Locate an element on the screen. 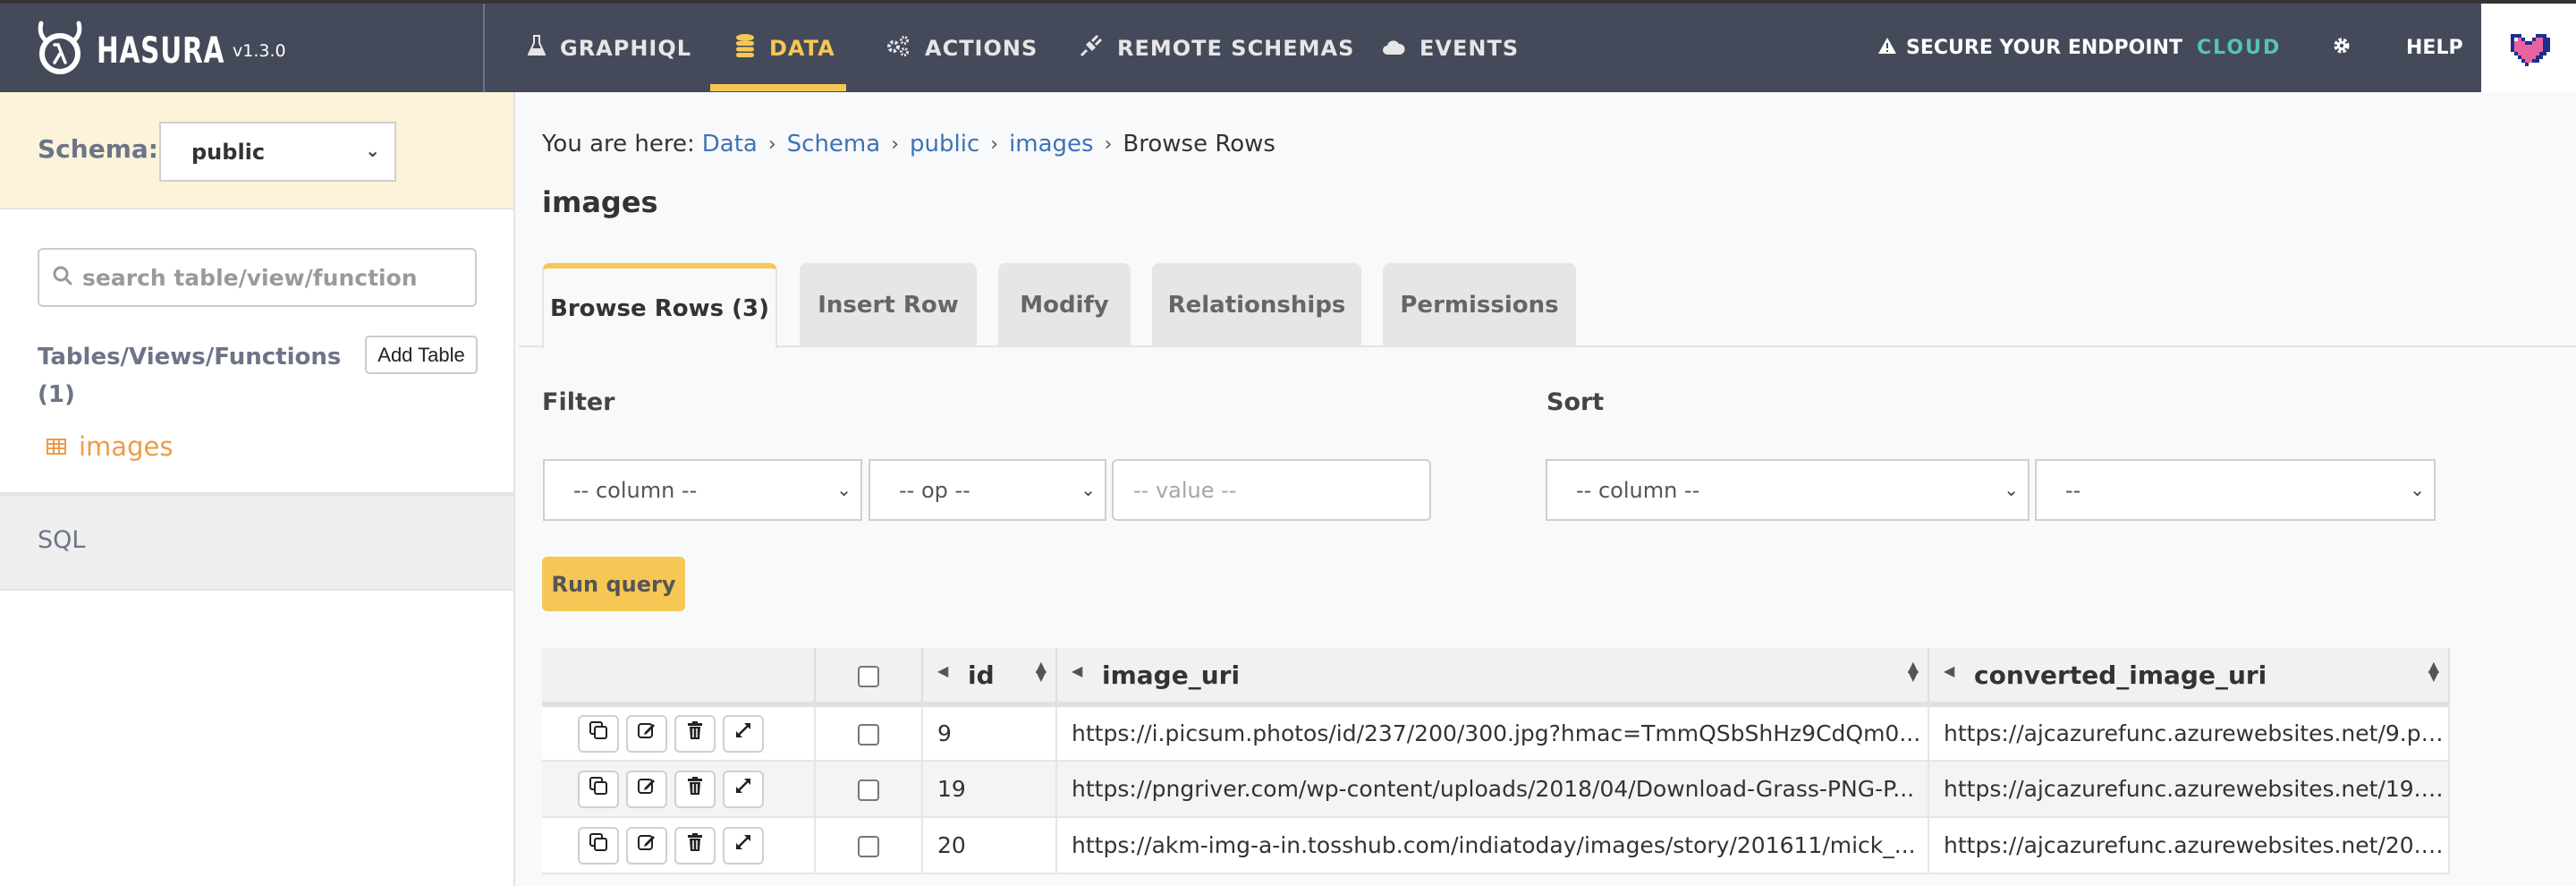 The image size is (2576, 886). heart-icon is located at coordinates (2530, 49).